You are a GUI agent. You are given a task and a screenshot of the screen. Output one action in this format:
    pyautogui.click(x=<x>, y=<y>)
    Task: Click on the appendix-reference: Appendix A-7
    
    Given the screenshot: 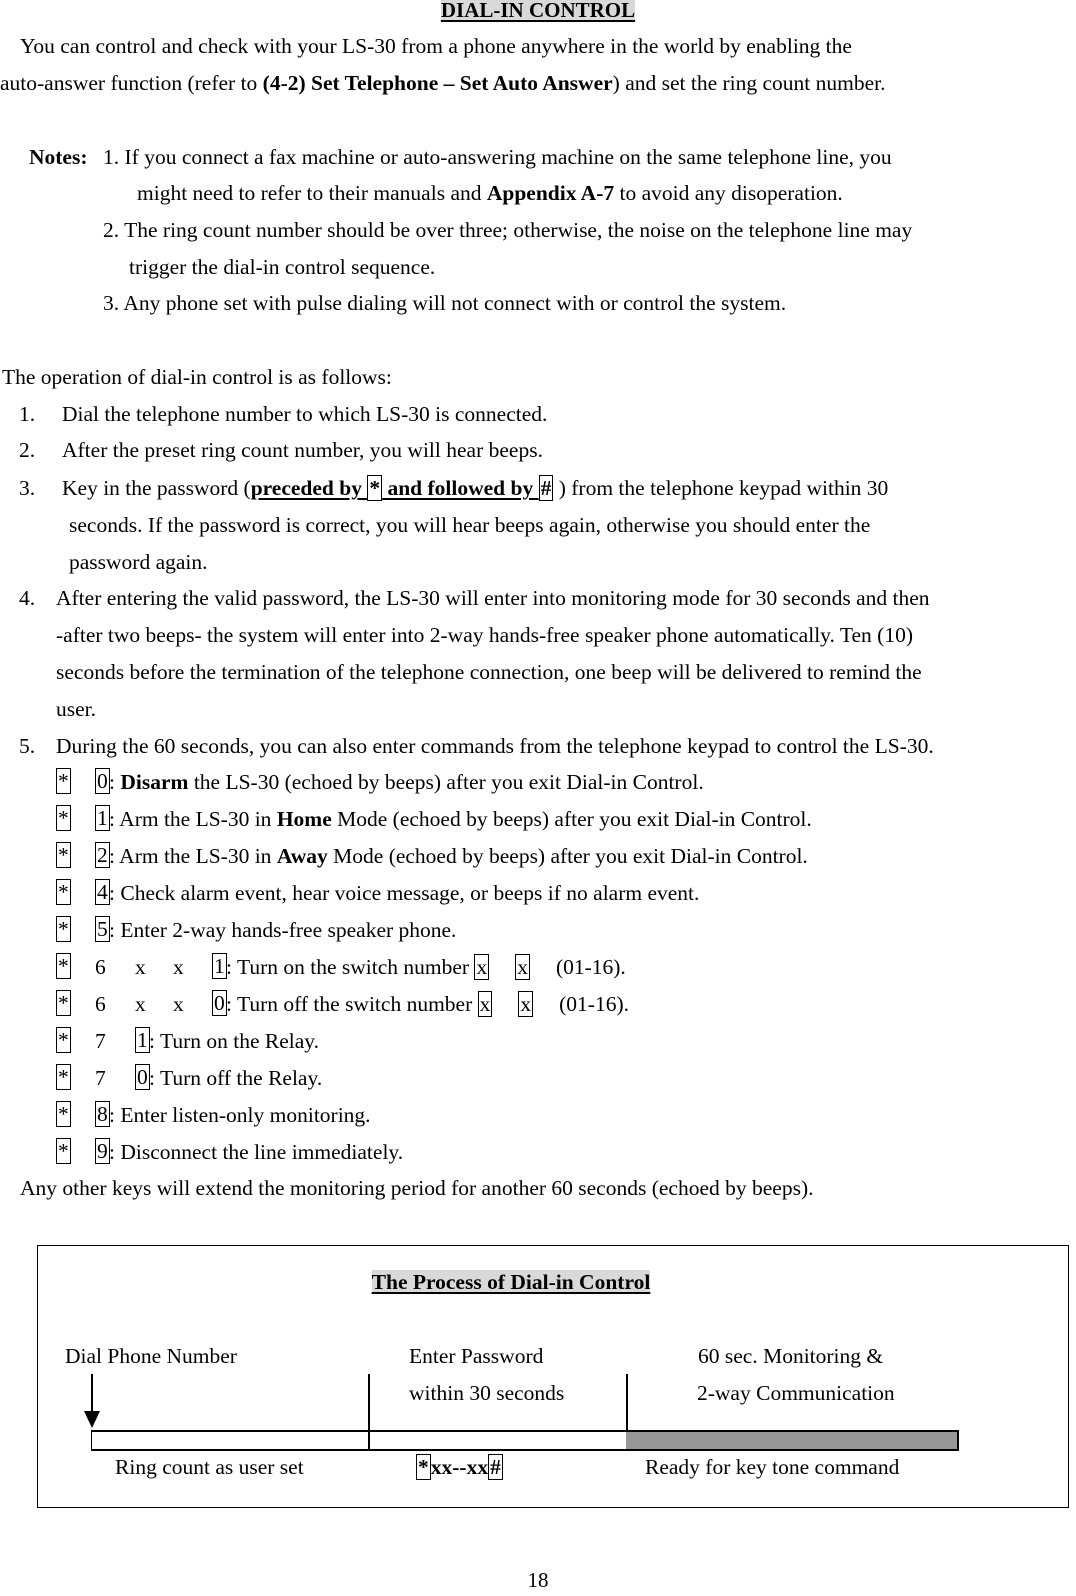 What is the action you would take?
    pyautogui.click(x=550, y=193)
    